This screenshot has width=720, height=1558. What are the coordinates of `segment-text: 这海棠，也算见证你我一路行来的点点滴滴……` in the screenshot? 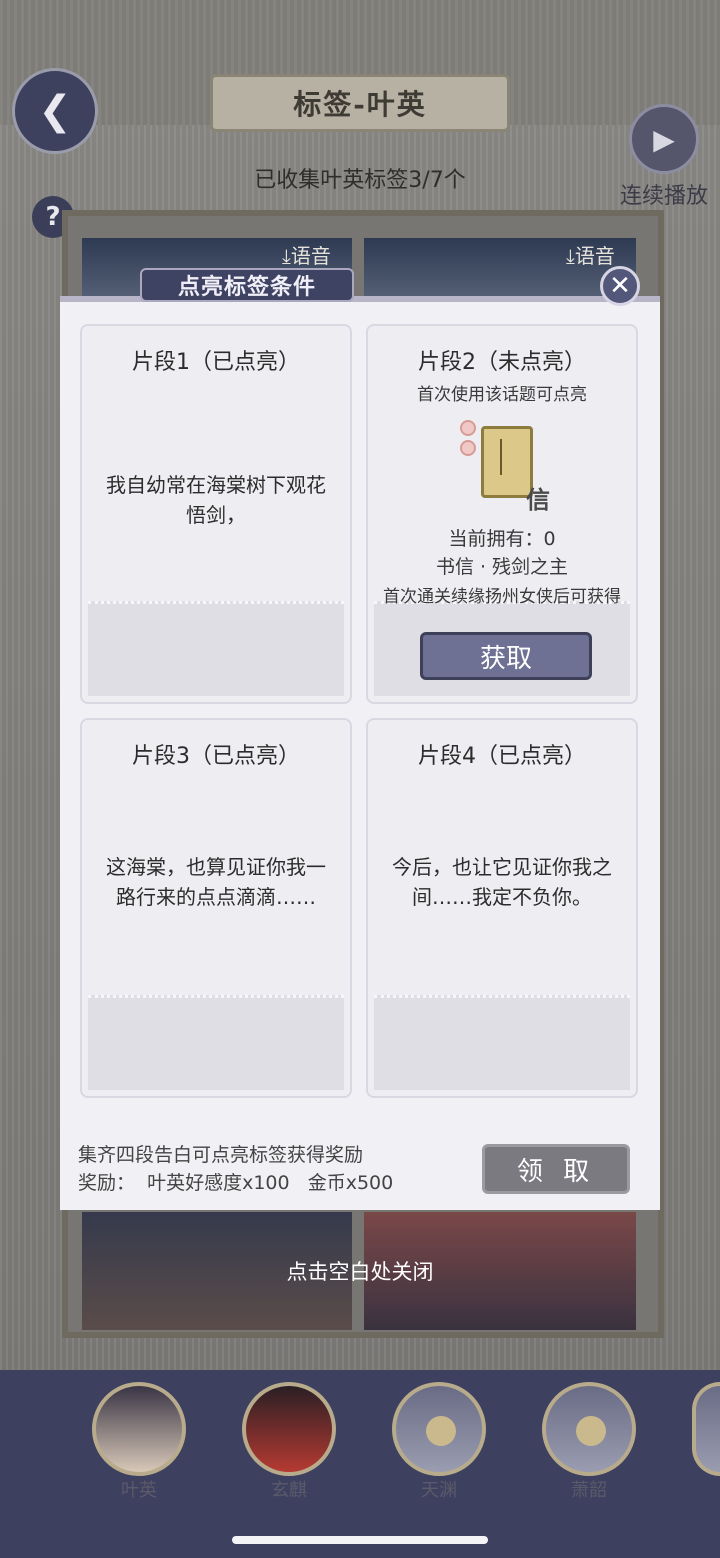 It's located at (216, 882).